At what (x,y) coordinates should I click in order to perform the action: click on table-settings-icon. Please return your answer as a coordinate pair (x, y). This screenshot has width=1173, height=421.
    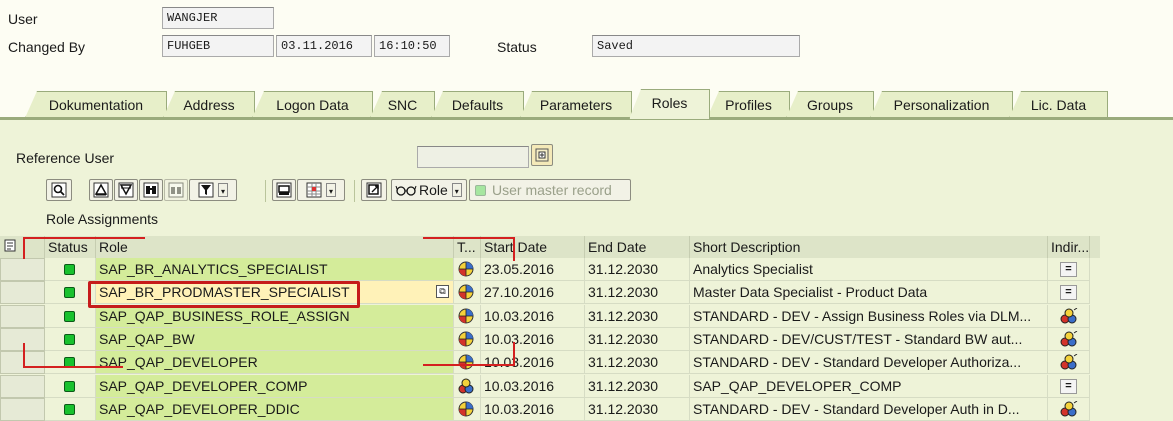
    Looking at the image, I should click on (10, 245).